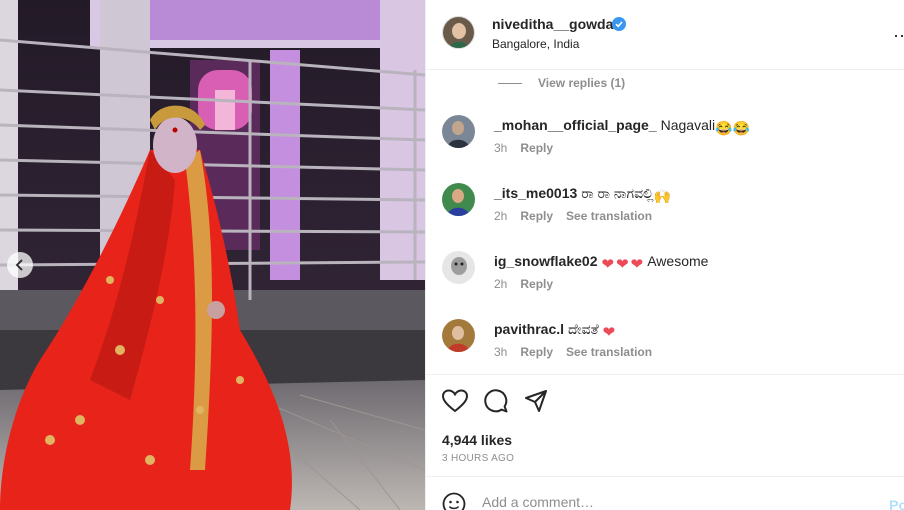 This screenshot has height=510, width=904. What do you see at coordinates (732, 128) in the screenshot?
I see `comment-emoji: 😂😂` at bounding box center [732, 128].